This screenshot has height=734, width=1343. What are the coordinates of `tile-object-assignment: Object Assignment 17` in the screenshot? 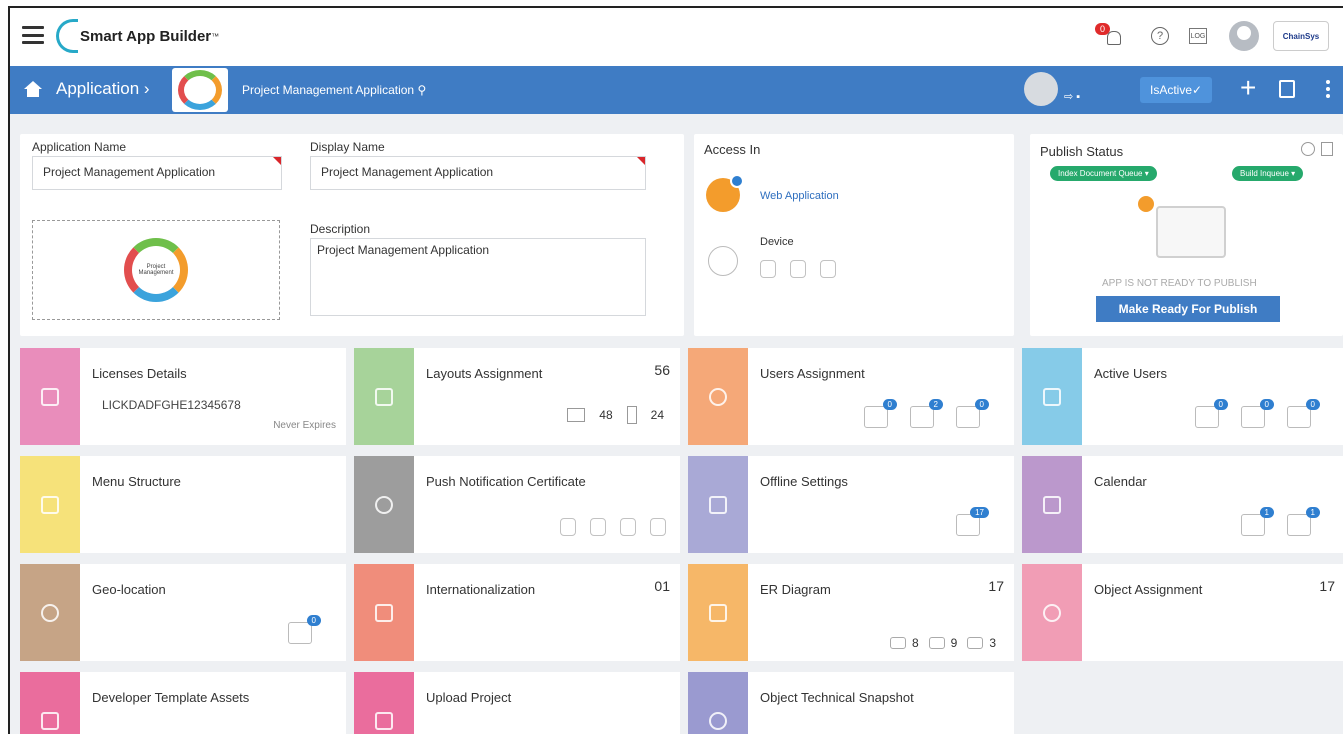 It's located at (1182, 612).